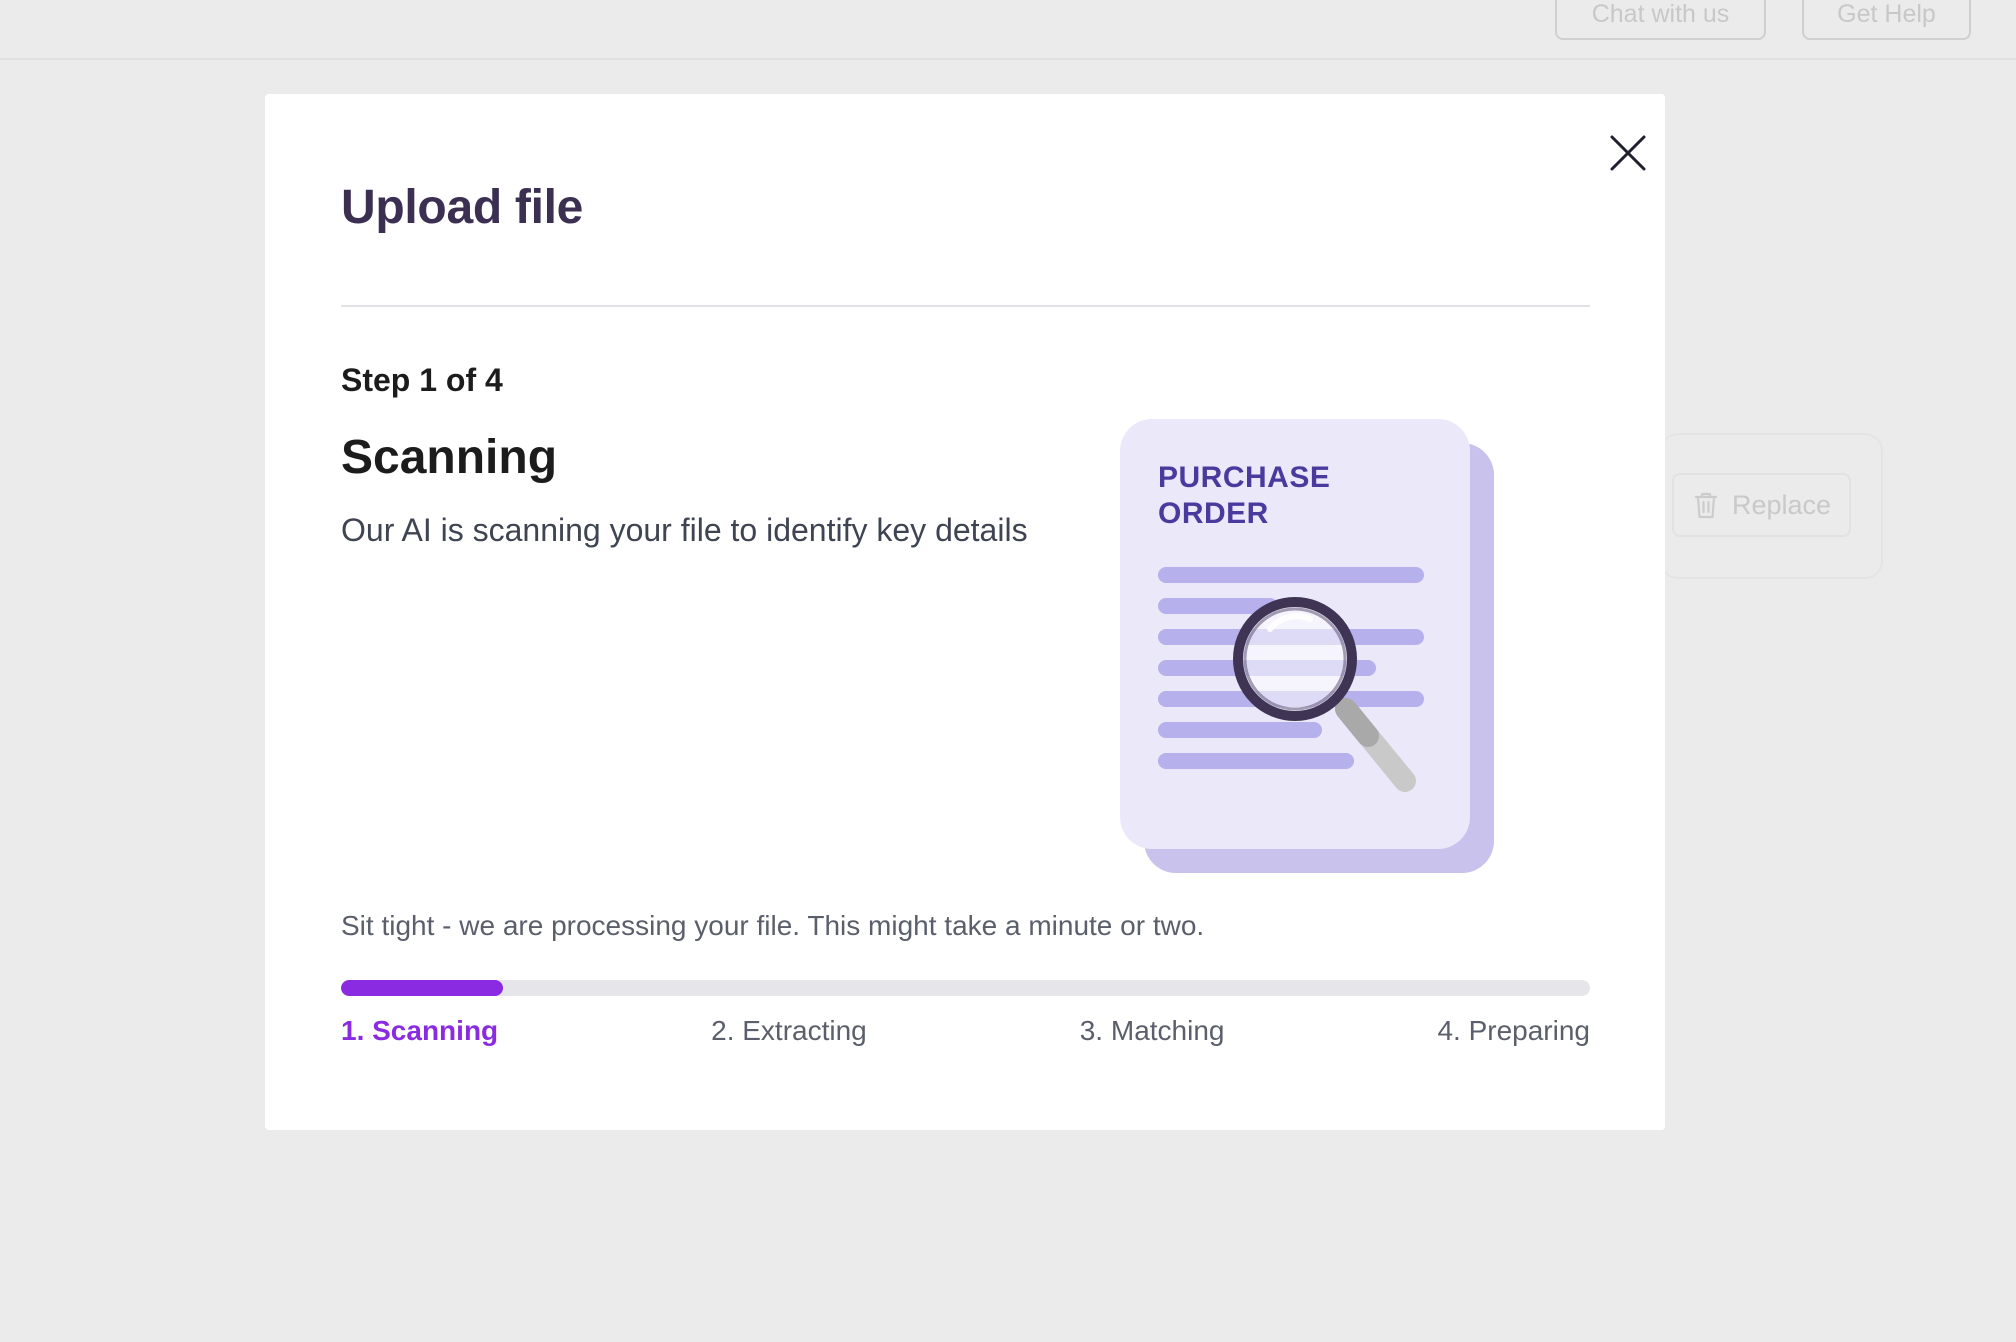 The image size is (2016, 1342). I want to click on step-item-extracting: 2. Extracting, so click(789, 1030).